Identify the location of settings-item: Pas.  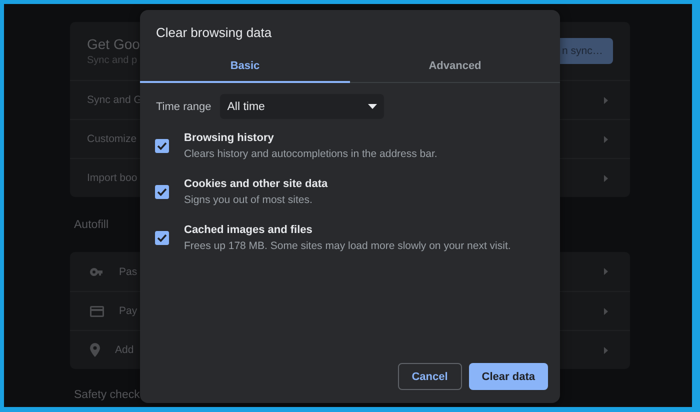
(128, 272).